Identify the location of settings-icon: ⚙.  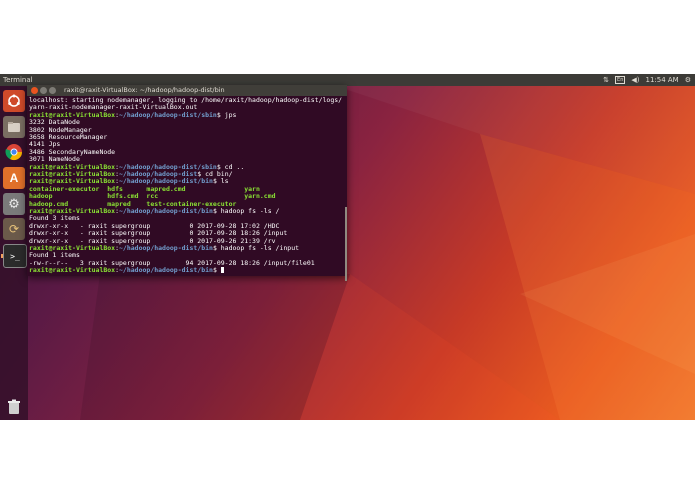
(14, 204).